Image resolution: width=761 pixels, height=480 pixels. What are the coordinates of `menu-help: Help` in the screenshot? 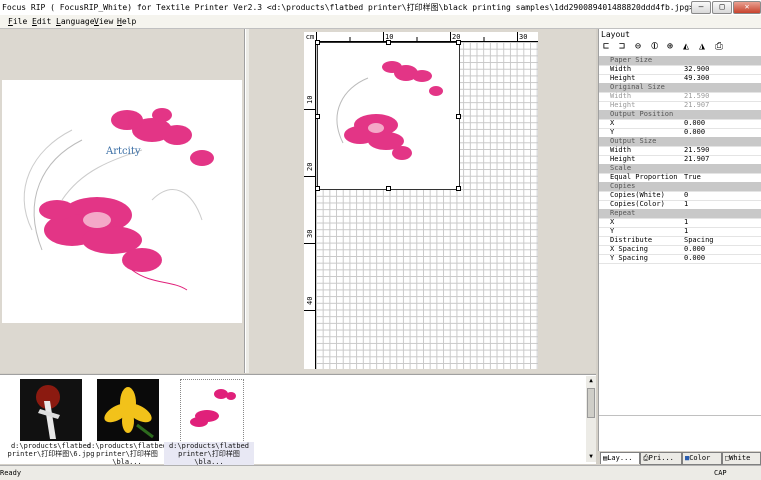 It's located at (126, 21).